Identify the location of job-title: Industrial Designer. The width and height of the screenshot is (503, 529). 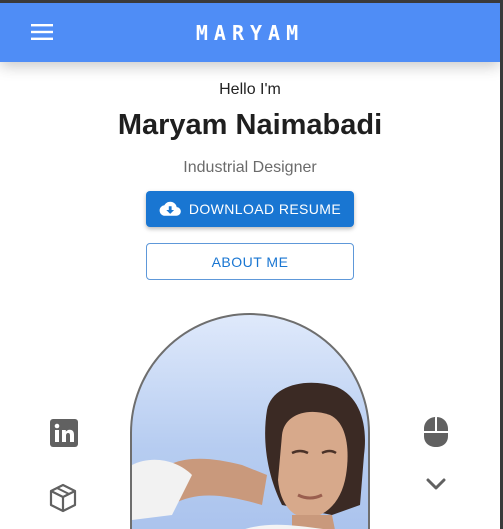
(250, 167).